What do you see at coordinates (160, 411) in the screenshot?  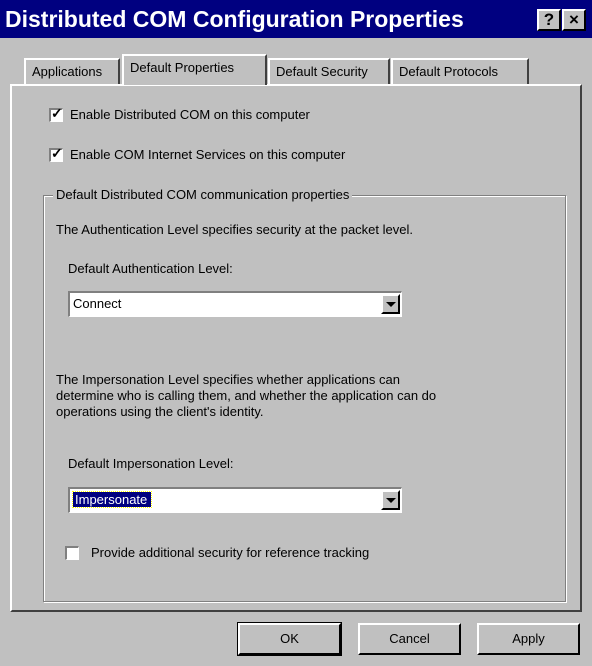 I see `impersonation-description-line3: operations using the client's identity.` at bounding box center [160, 411].